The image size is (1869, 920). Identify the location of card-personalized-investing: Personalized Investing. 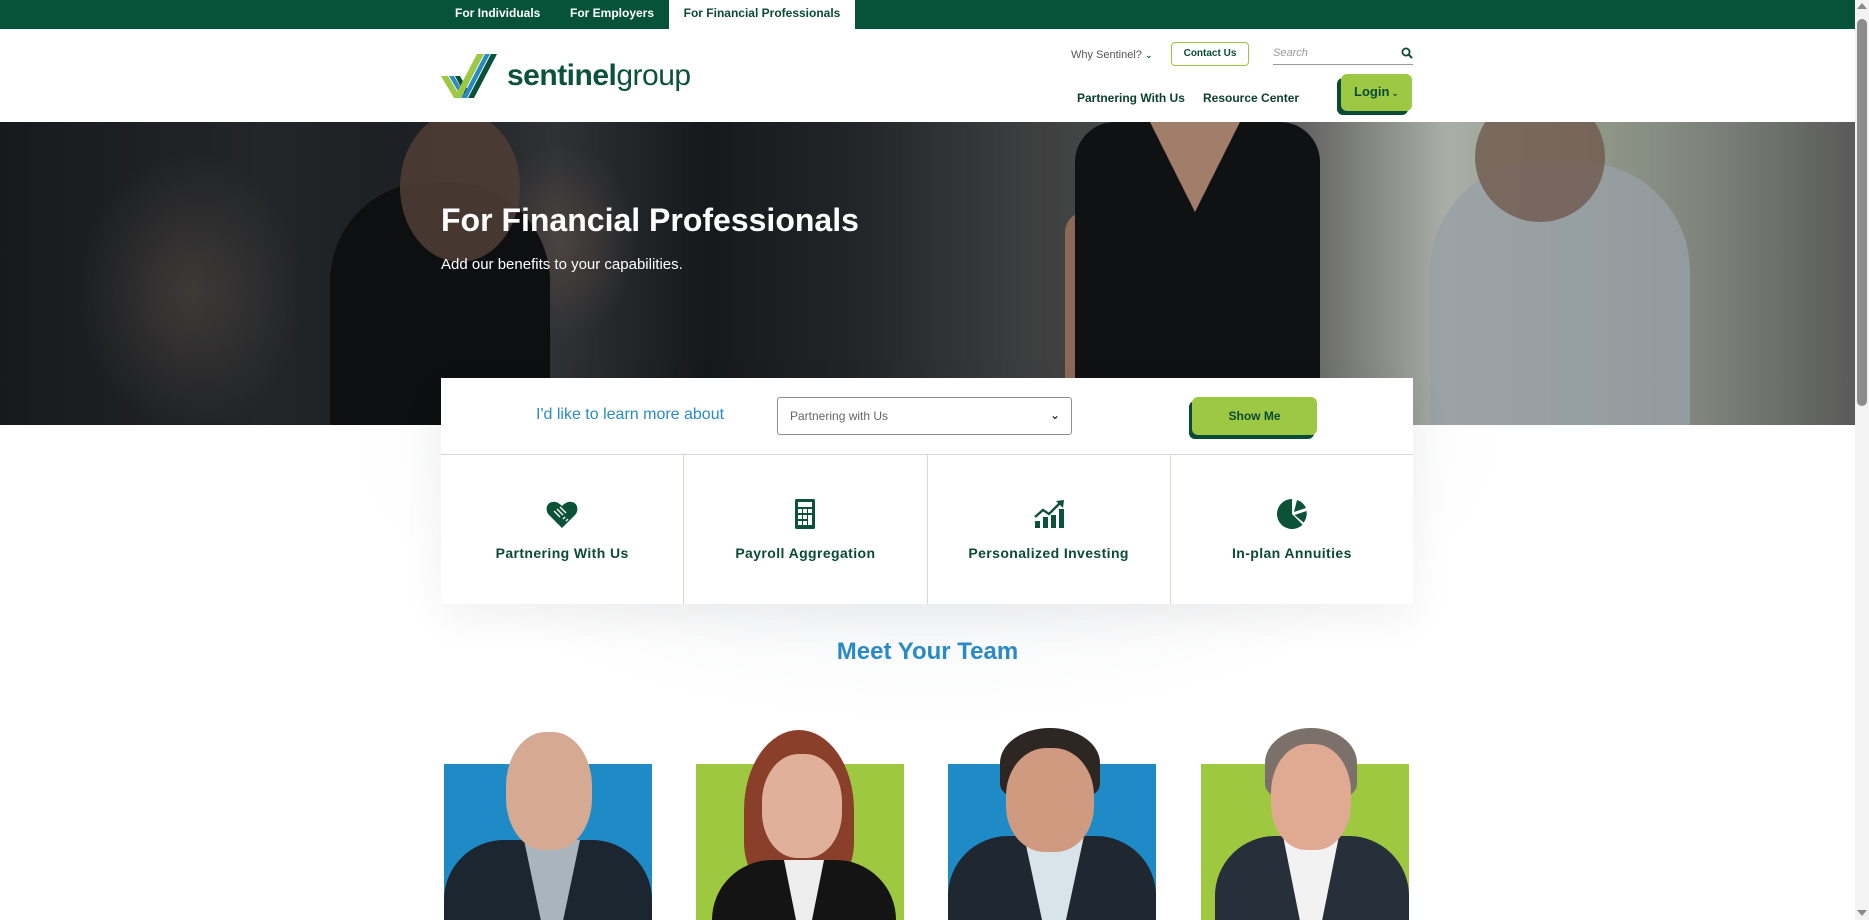
(1049, 529).